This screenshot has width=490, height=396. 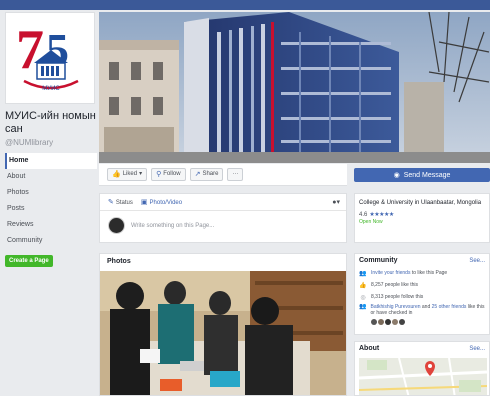 I want to click on page-handle: @NUMlibrary, so click(x=51, y=142).